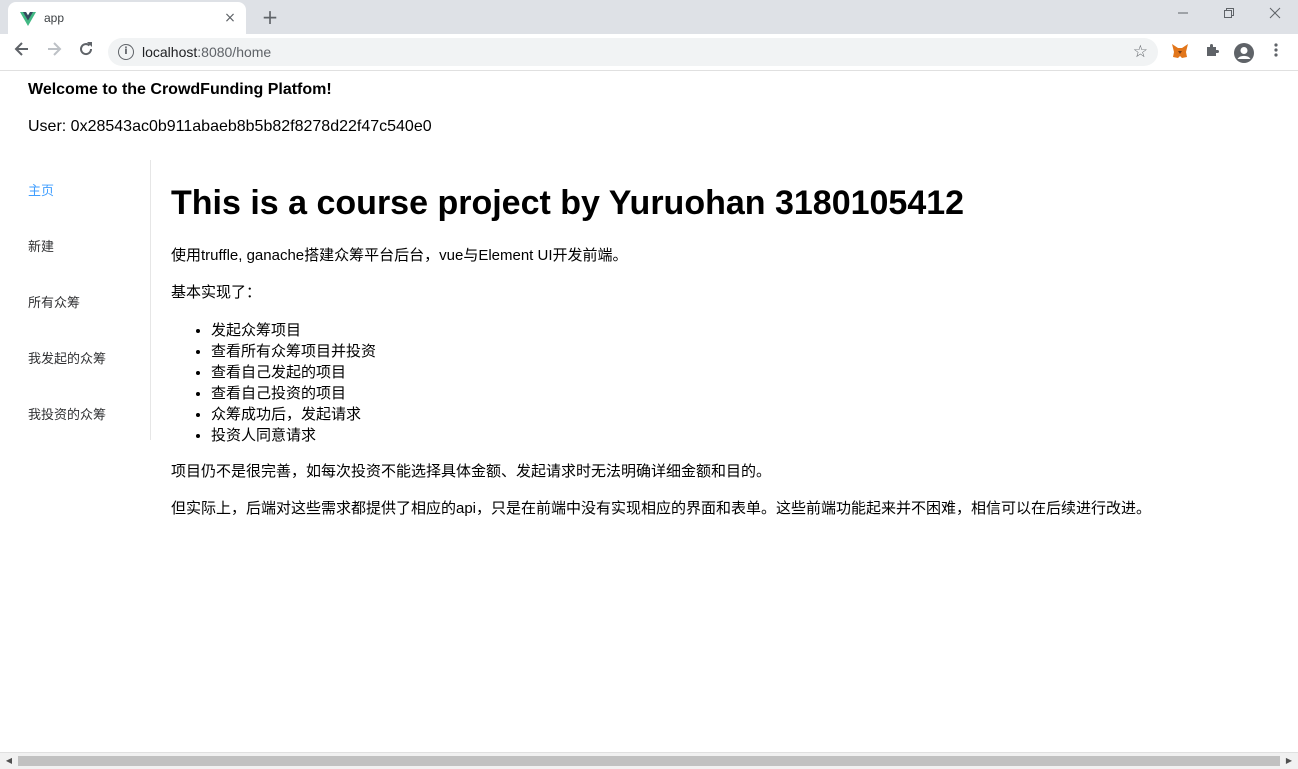 Image resolution: width=1298 pixels, height=769 pixels. Describe the element at coordinates (86, 52) in the screenshot. I see `reload-icon` at that location.